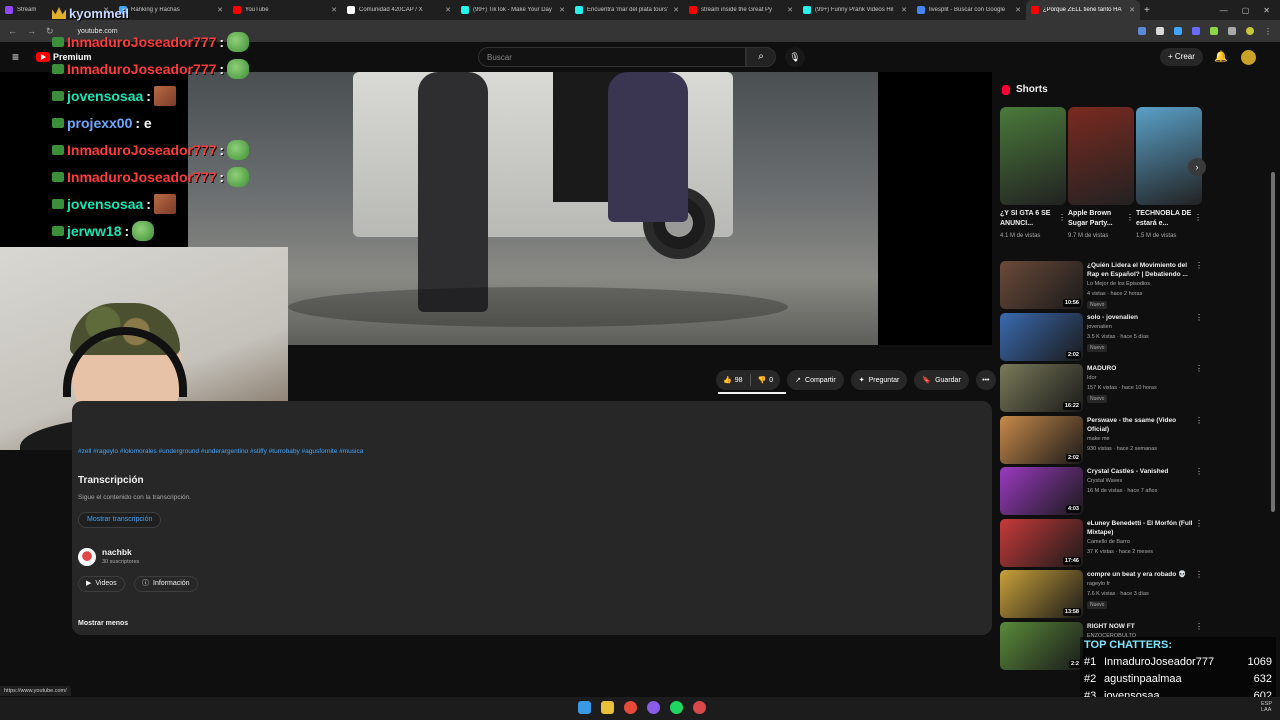 The image size is (1280, 720). Describe the element at coordinates (612, 57) in the screenshot. I see `search-input: Buscar` at that location.